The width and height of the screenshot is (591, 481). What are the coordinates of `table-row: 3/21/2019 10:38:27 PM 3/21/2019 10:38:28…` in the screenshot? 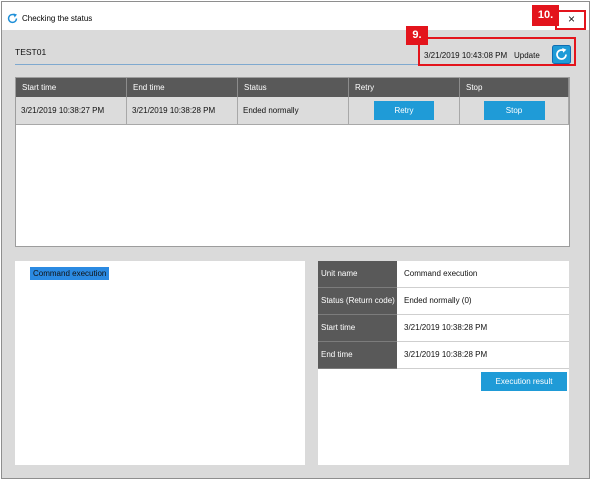 It's located at (292, 111).